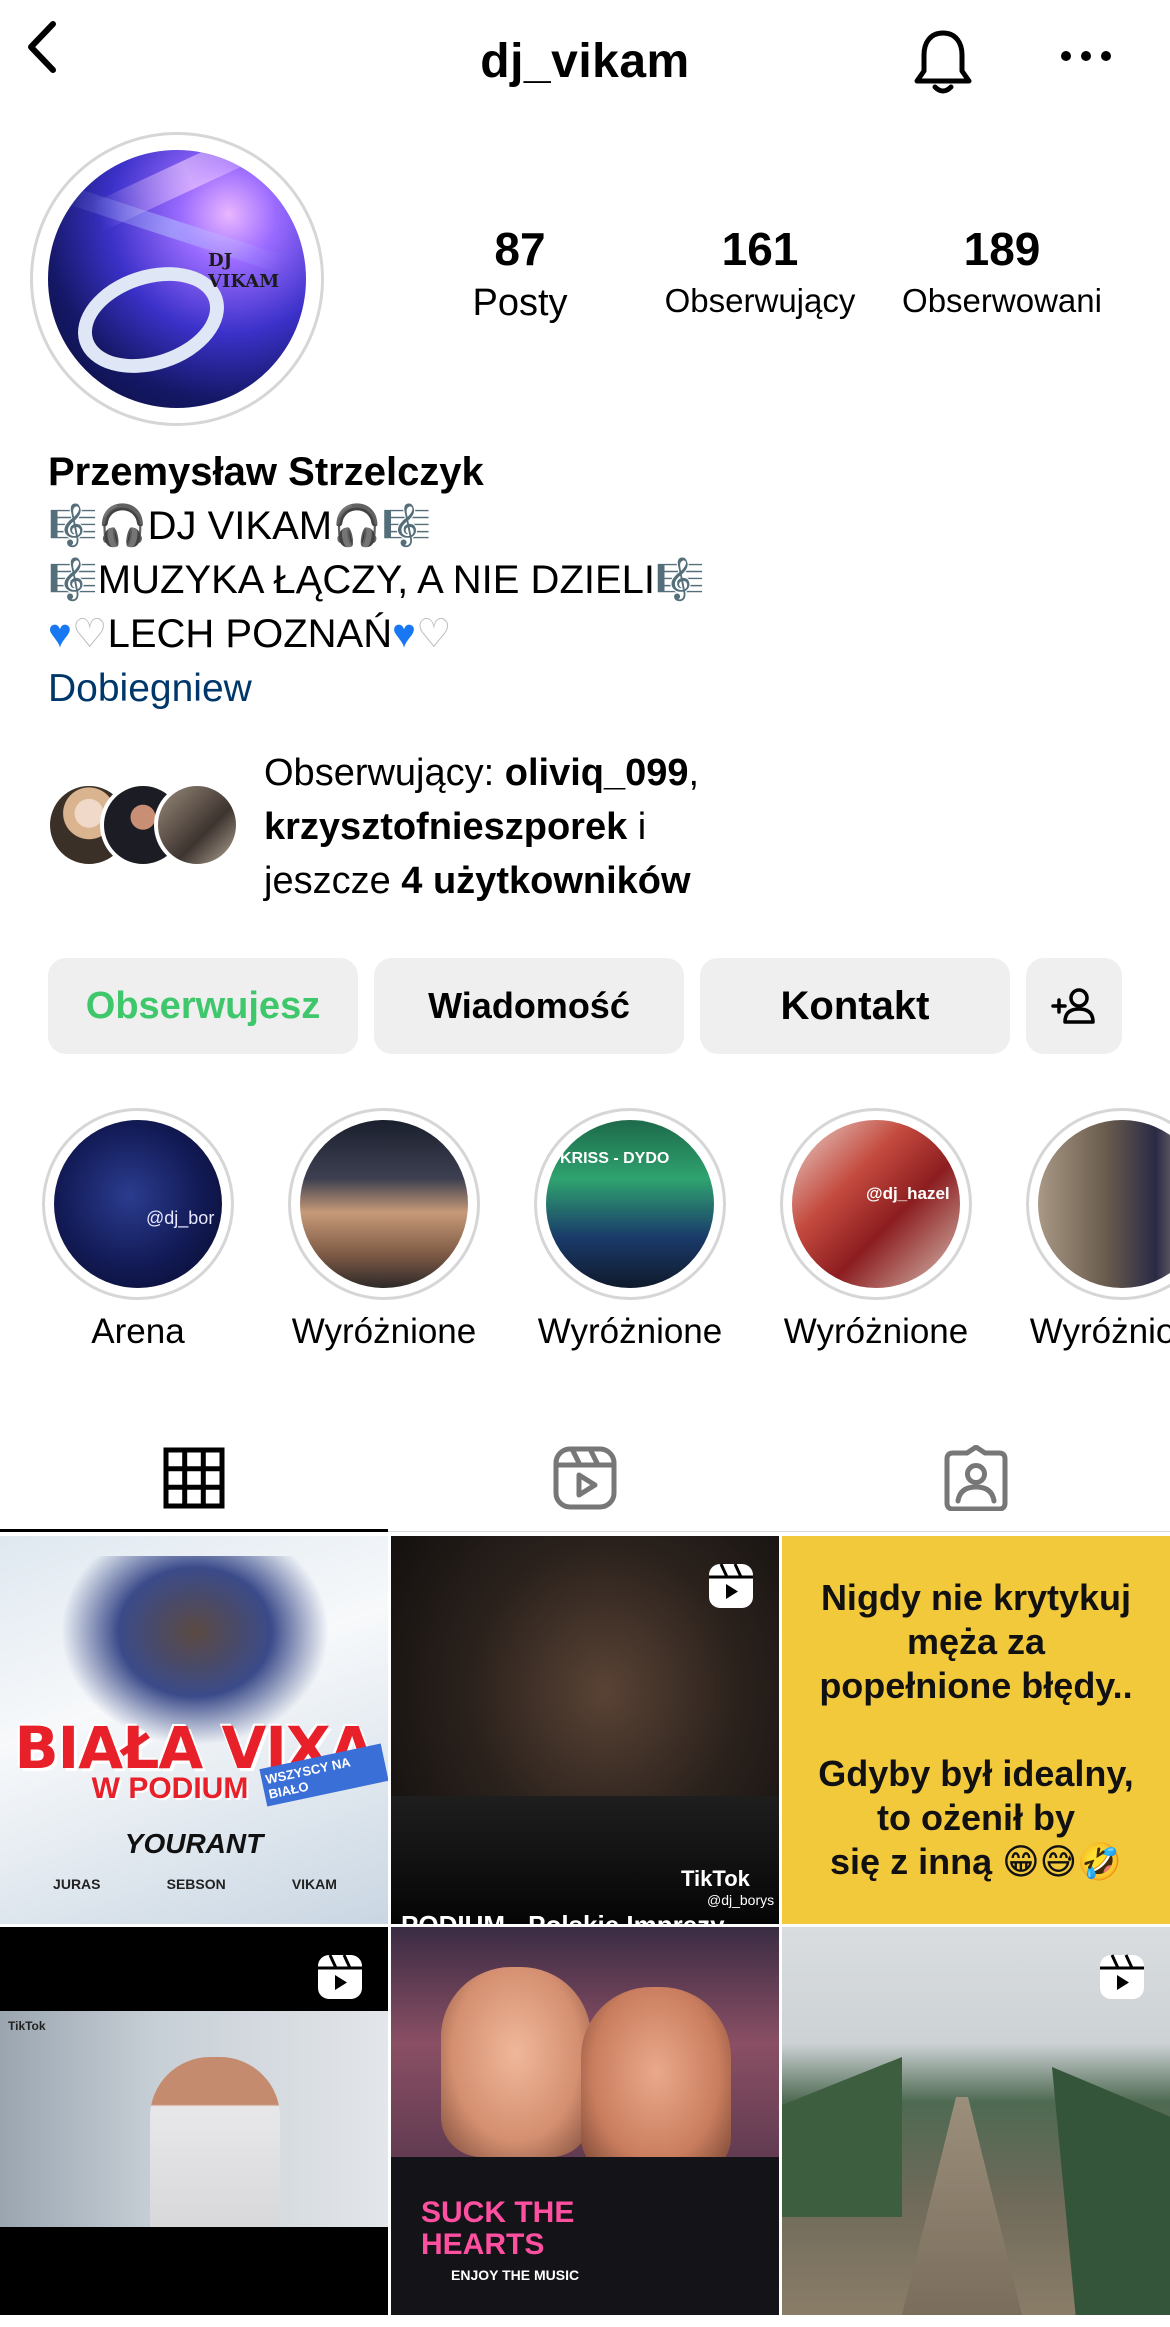 This screenshot has width=1170, height=2327. Describe the element at coordinates (314, 1884) in the screenshot. I see `post-logo-text: VIKAM` at that location.